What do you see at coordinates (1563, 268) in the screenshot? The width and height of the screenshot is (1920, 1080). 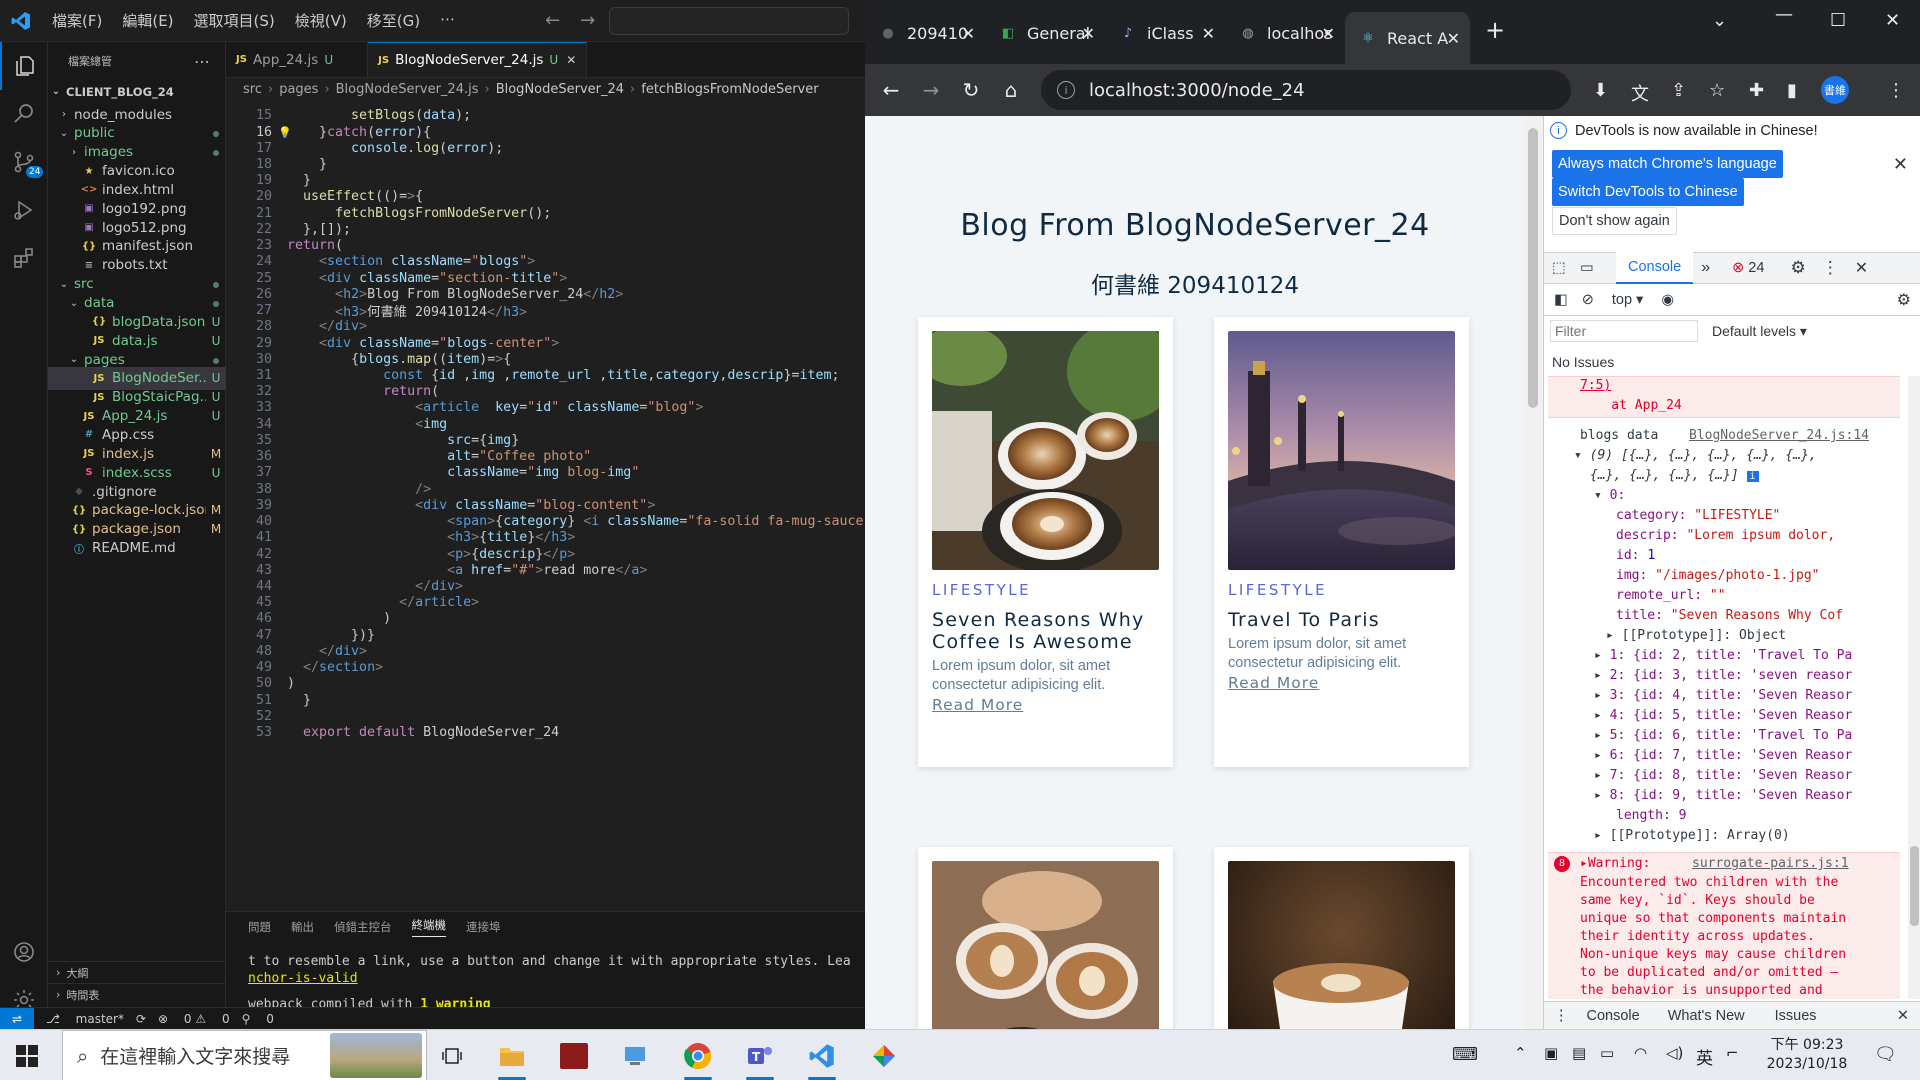 I see `inspect-element-icon: ⬚` at bounding box center [1563, 268].